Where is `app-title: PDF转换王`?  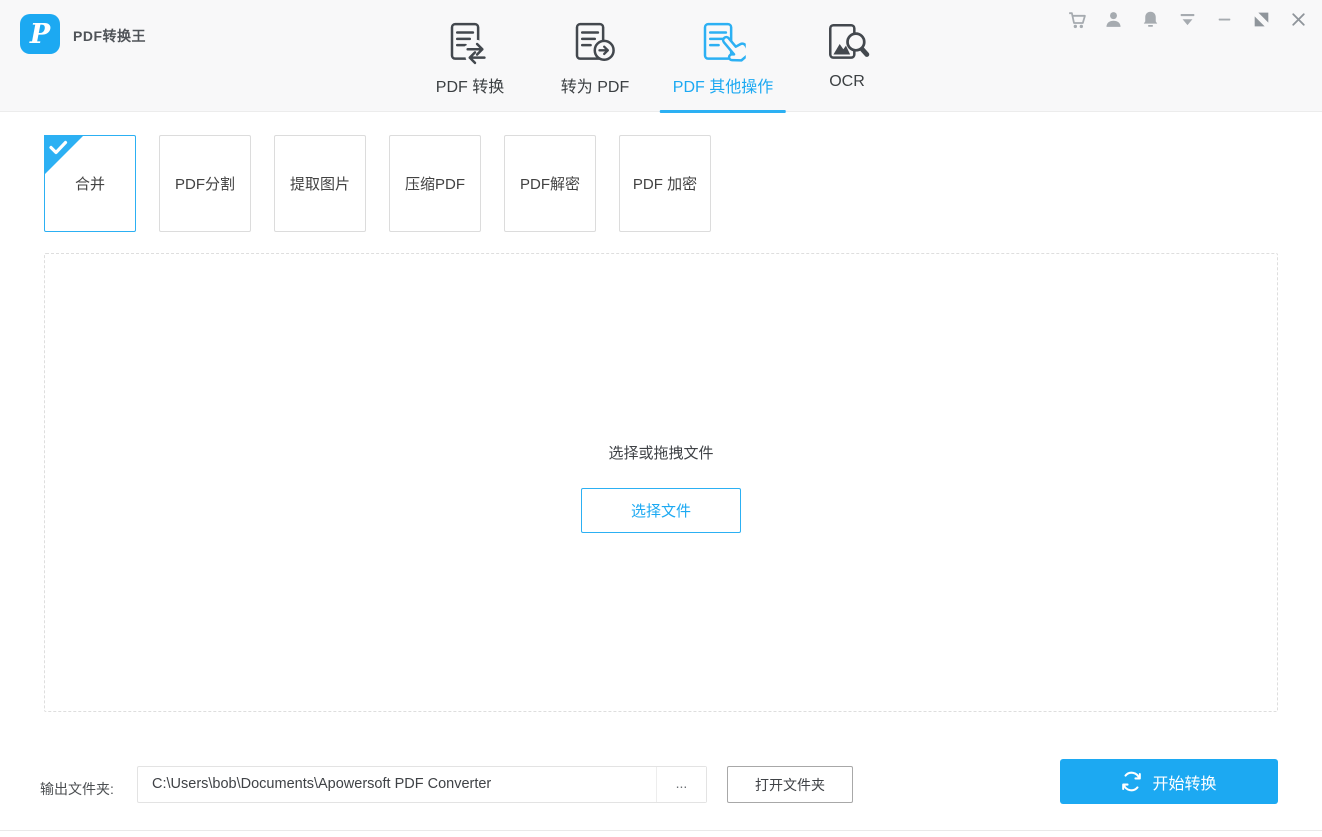
app-title: PDF转换王 is located at coordinates (109, 36).